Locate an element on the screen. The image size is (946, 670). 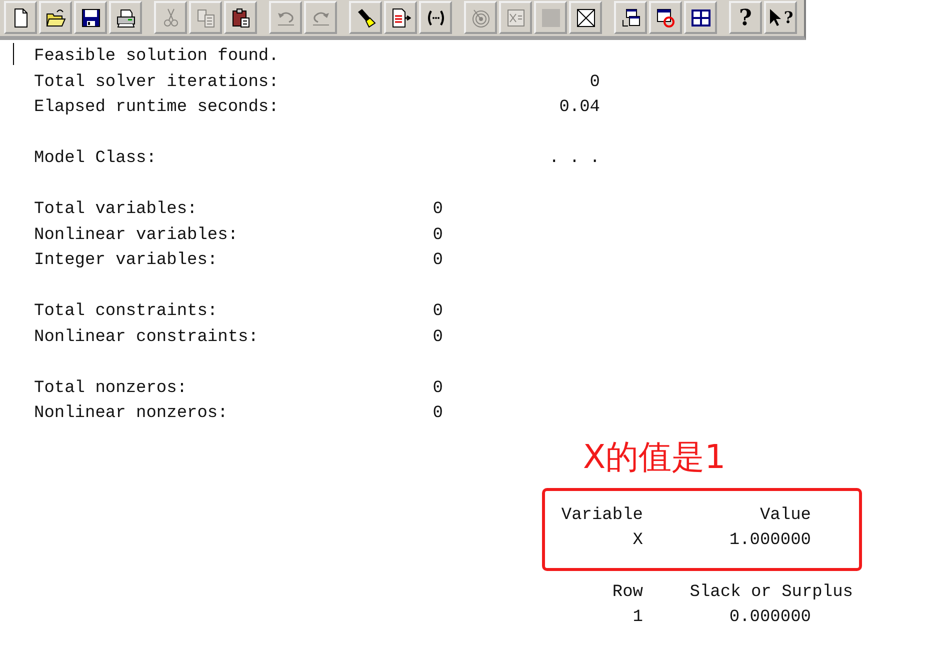
table-cell-text: X is located at coordinates (637, 541).